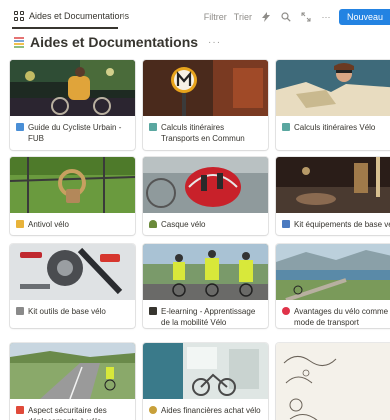 The image size is (390, 420). What do you see at coordinates (153, 410) in the screenshot?
I see `money-bag-icon` at bounding box center [153, 410].